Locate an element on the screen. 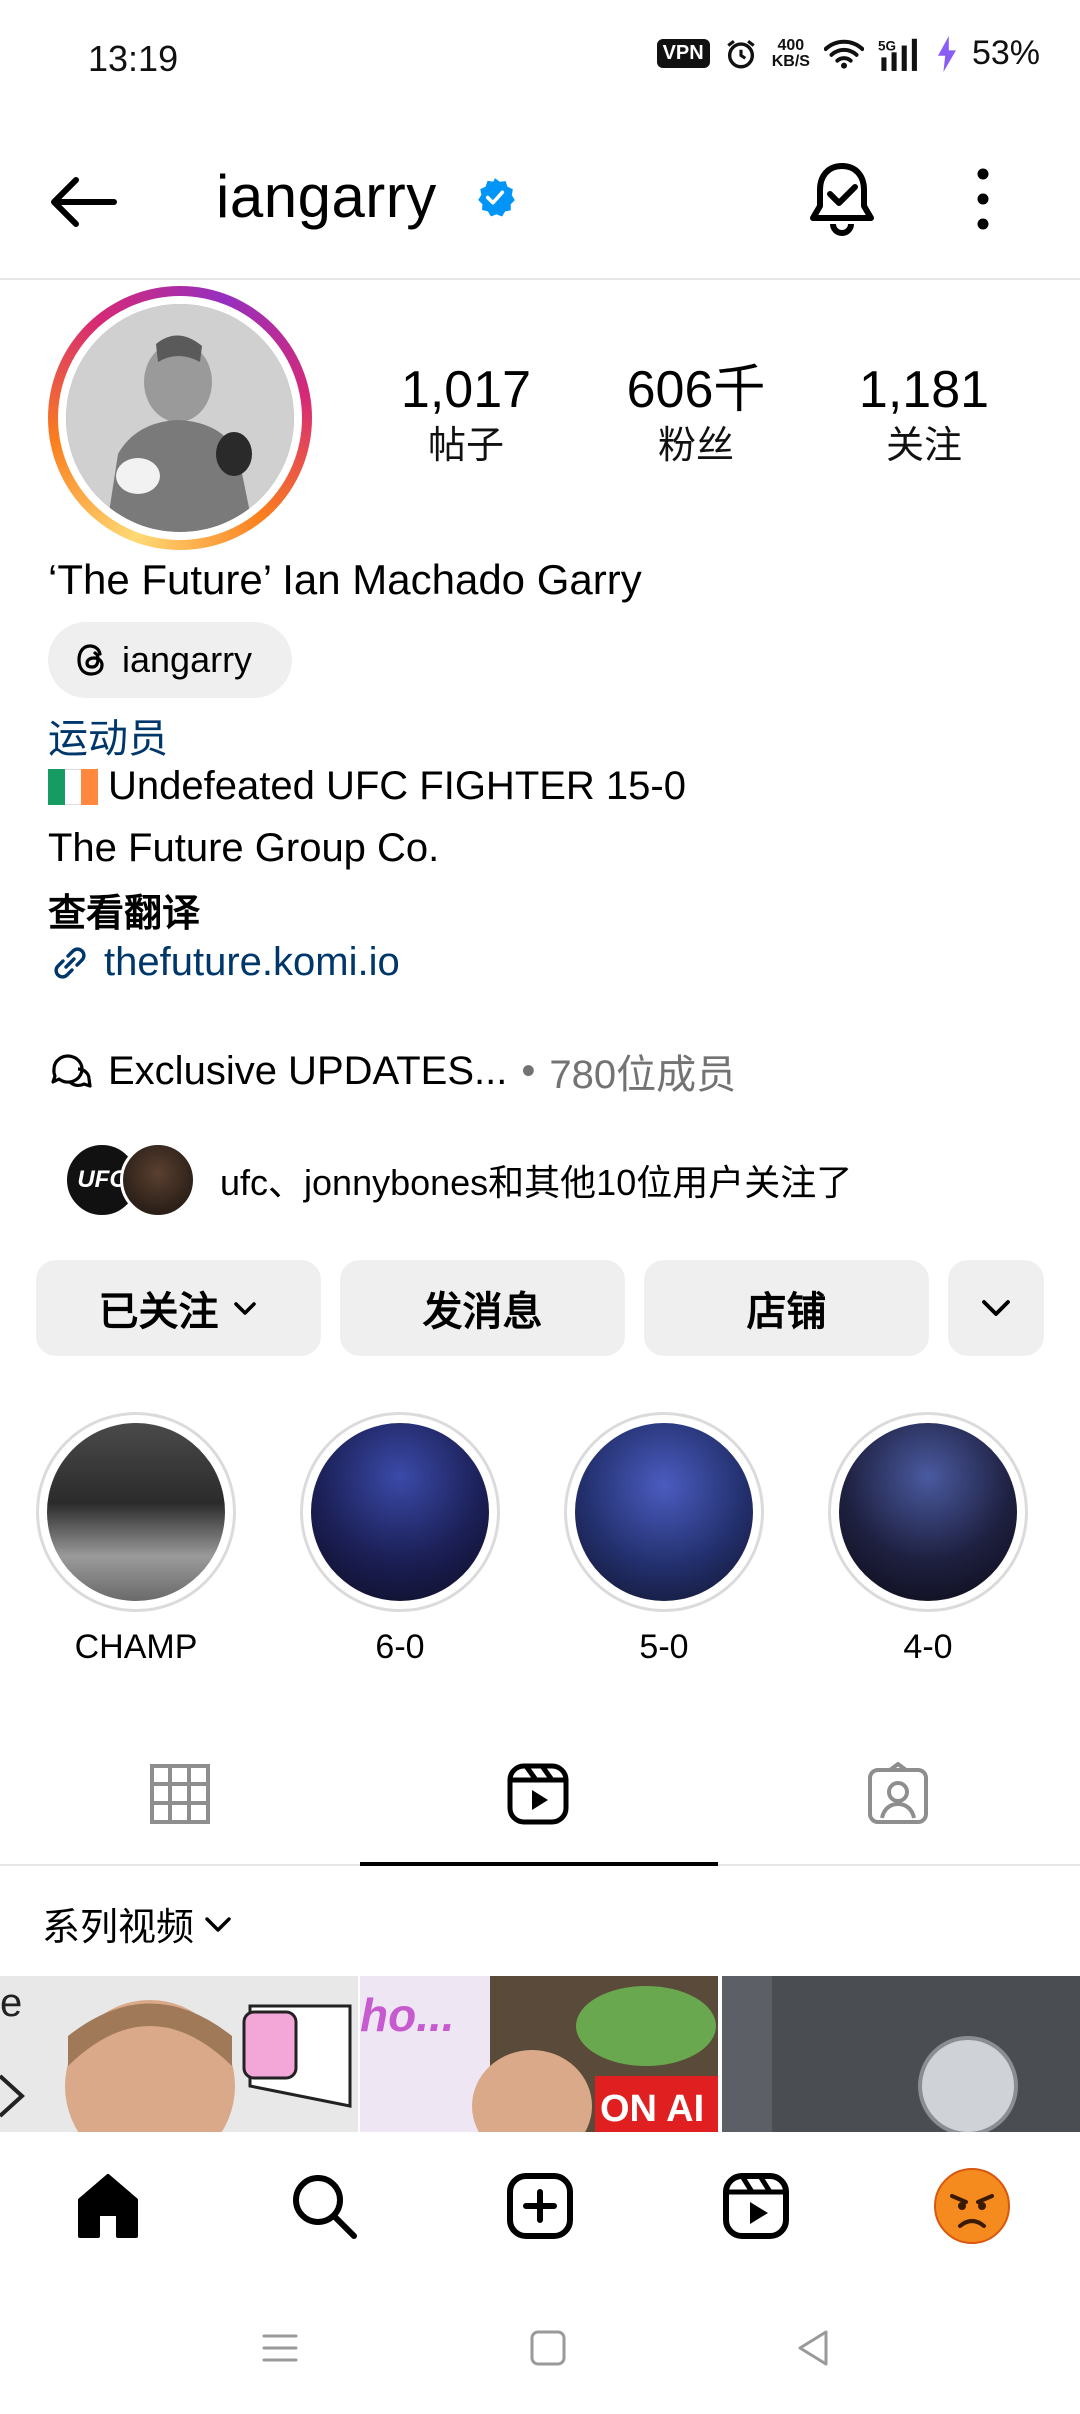 The width and height of the screenshot is (1080, 2414). bio-line-1: Undefeated UFC FIGHTER 15-0 is located at coordinates (367, 786).